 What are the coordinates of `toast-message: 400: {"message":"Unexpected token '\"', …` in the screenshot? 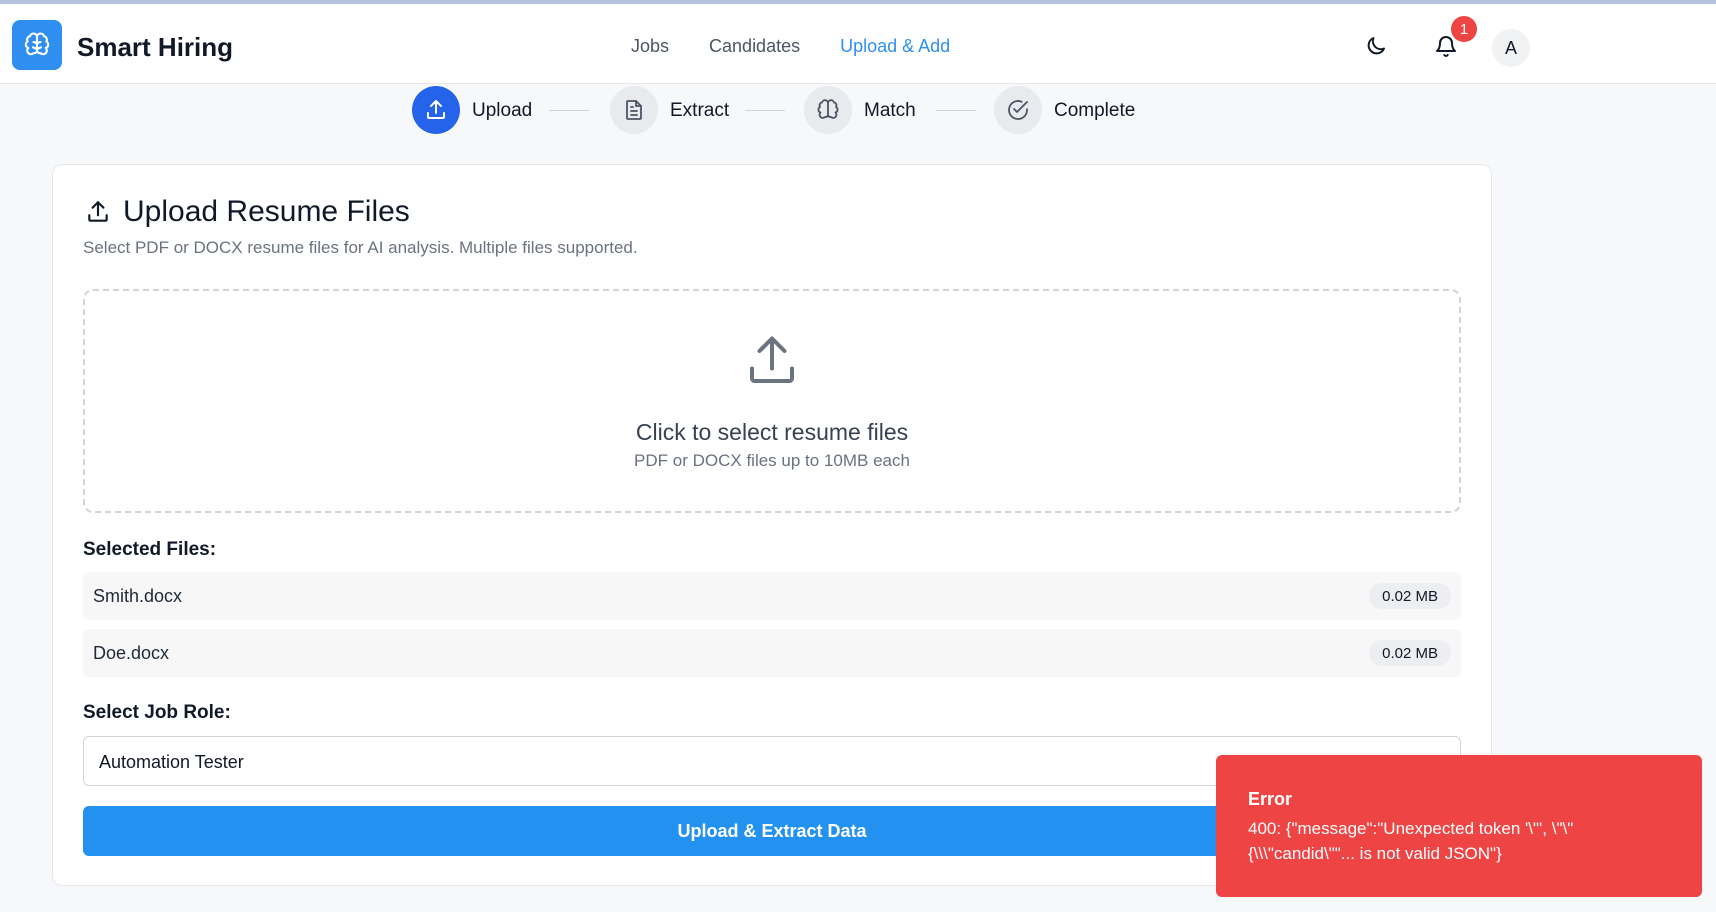 It's located at (1411, 841).